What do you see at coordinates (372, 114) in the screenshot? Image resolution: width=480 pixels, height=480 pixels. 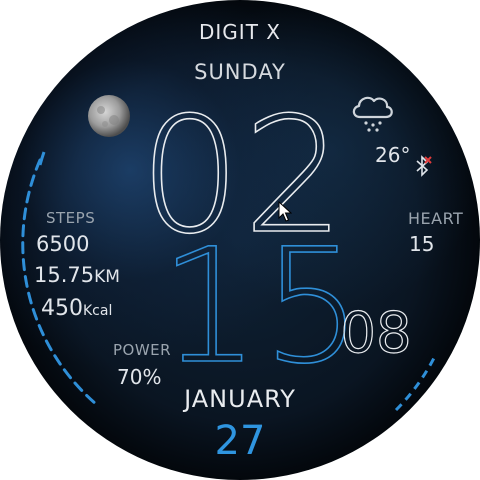 I see `cloud-rain-icon` at bounding box center [372, 114].